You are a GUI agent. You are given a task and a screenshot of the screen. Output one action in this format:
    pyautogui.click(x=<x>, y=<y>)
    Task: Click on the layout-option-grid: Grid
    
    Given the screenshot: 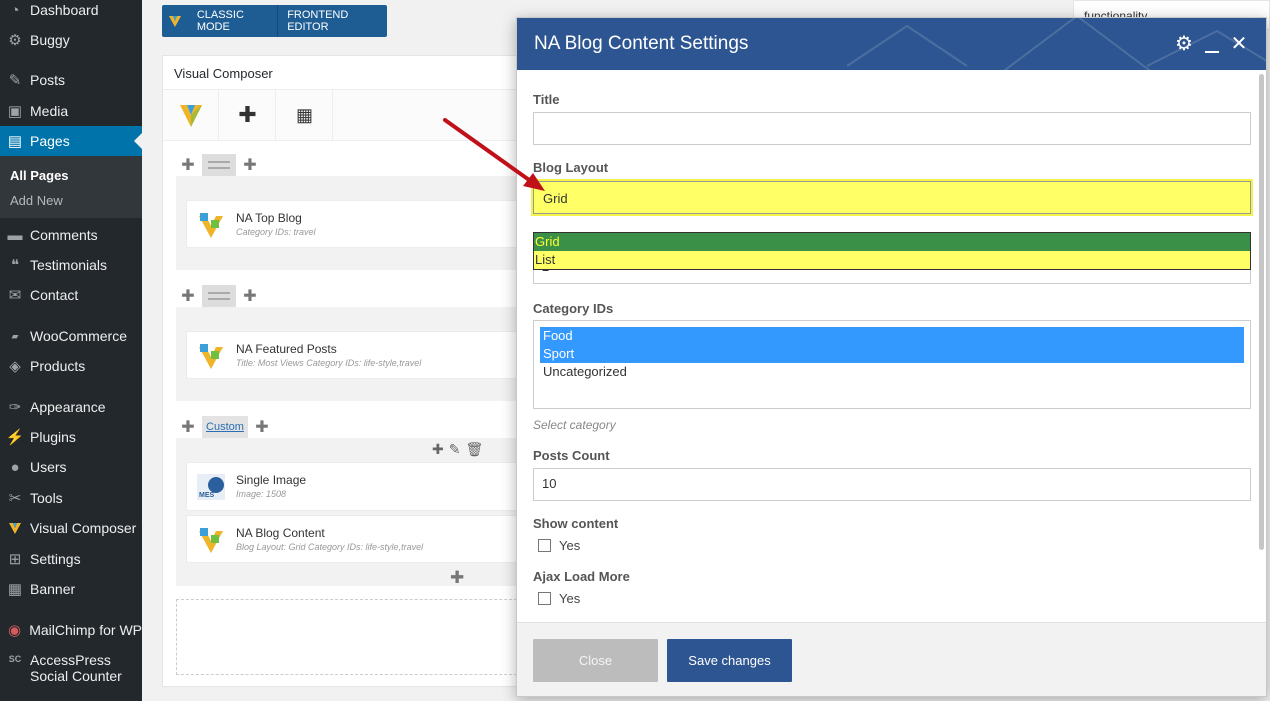 What is the action you would take?
    pyautogui.click(x=892, y=242)
    